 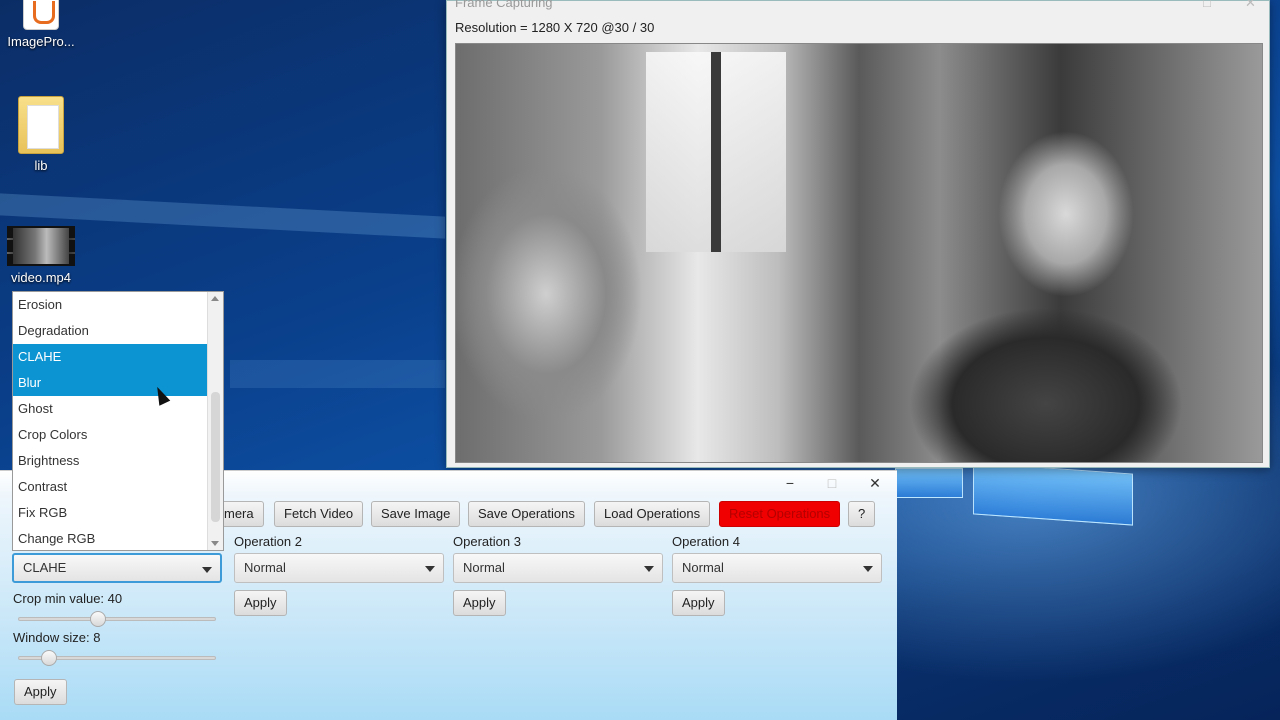 I want to click on dropdown-item: Erosion, so click(x=110, y=305).